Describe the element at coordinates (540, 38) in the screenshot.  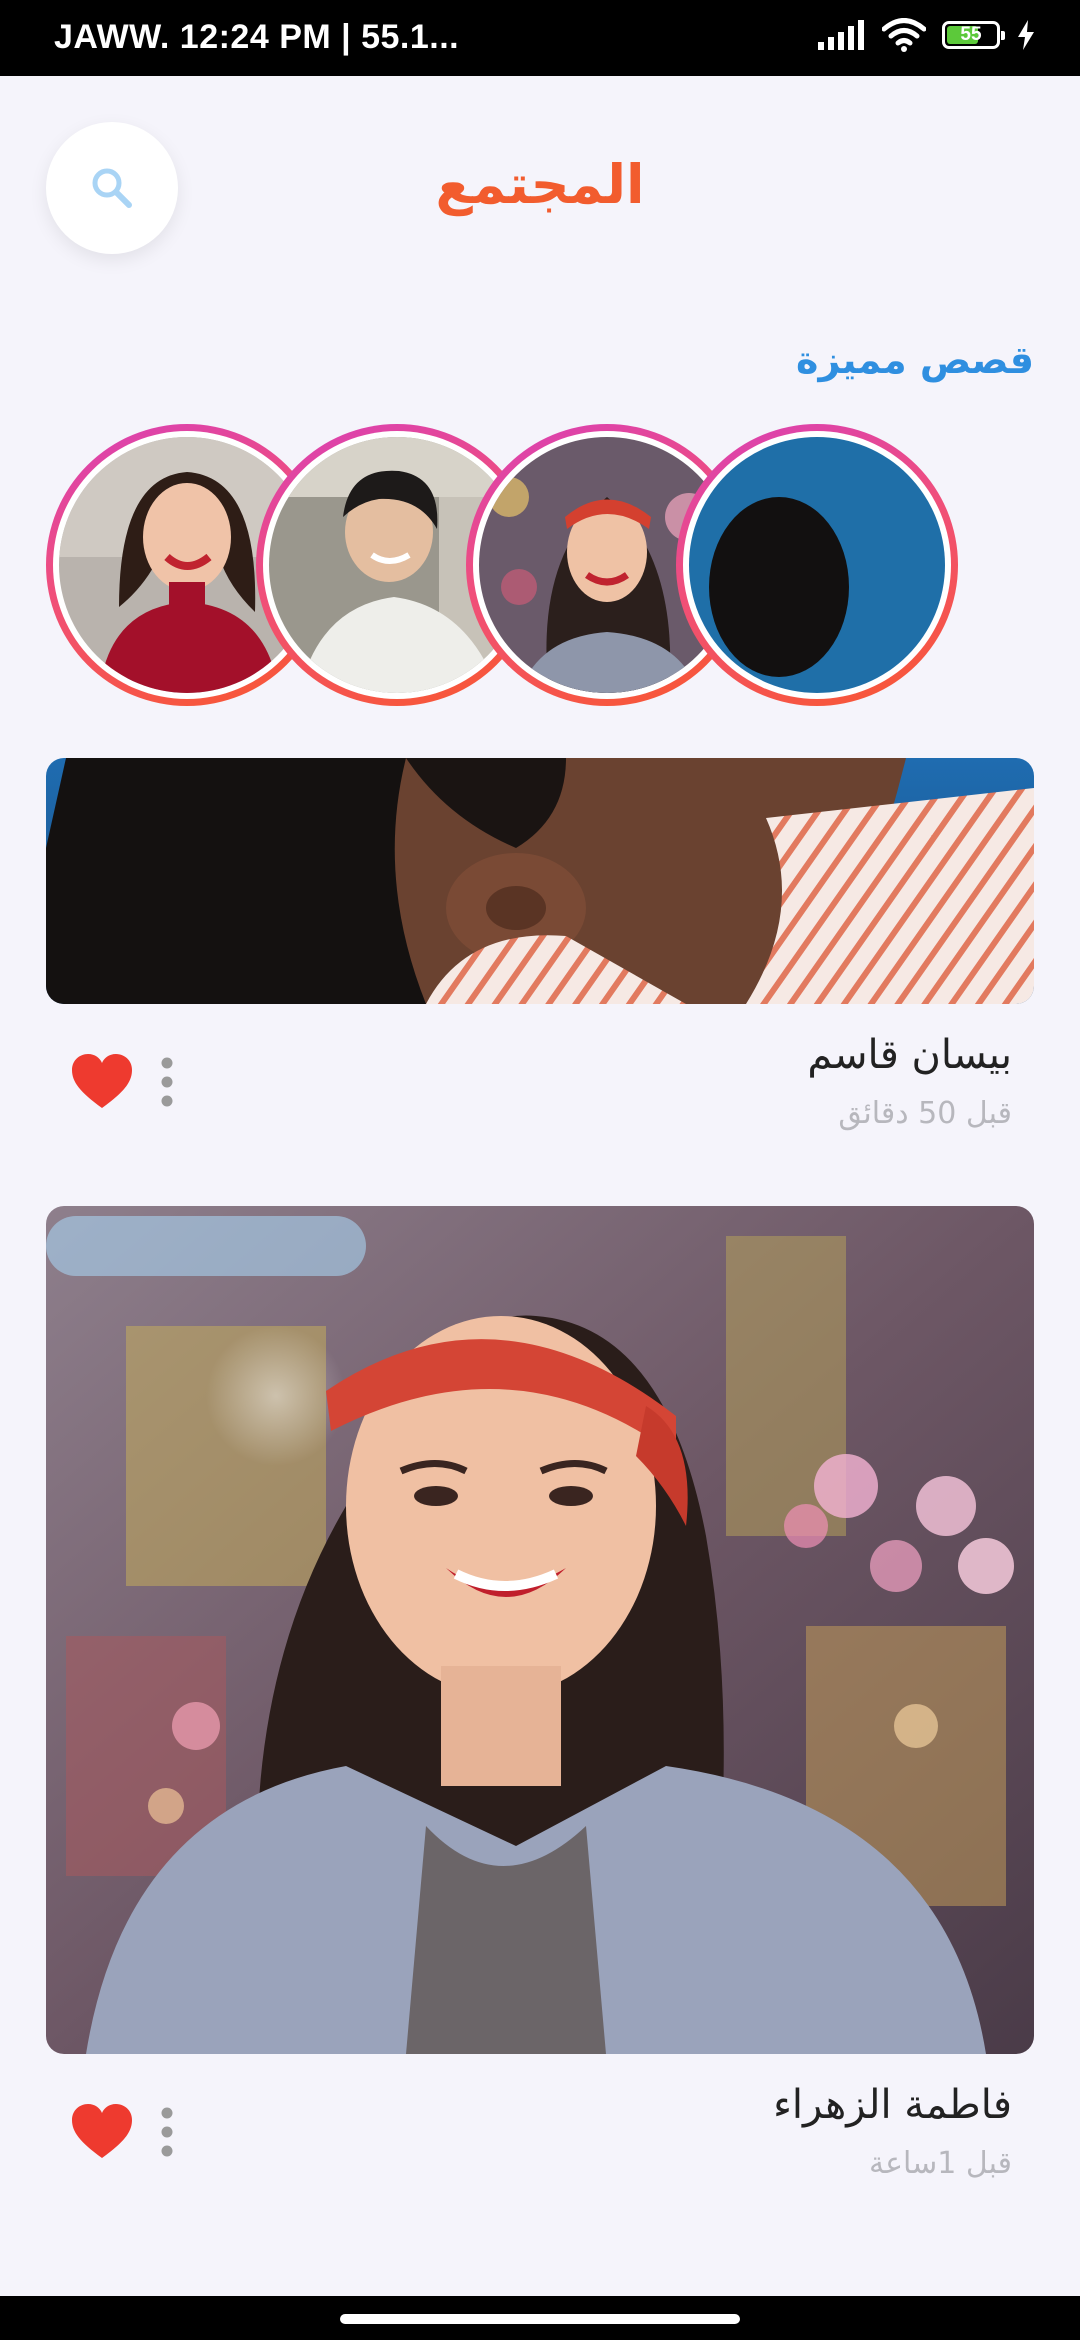
I see `status-bar: JAWW. 12:24 PM | 55.1... 55` at that location.